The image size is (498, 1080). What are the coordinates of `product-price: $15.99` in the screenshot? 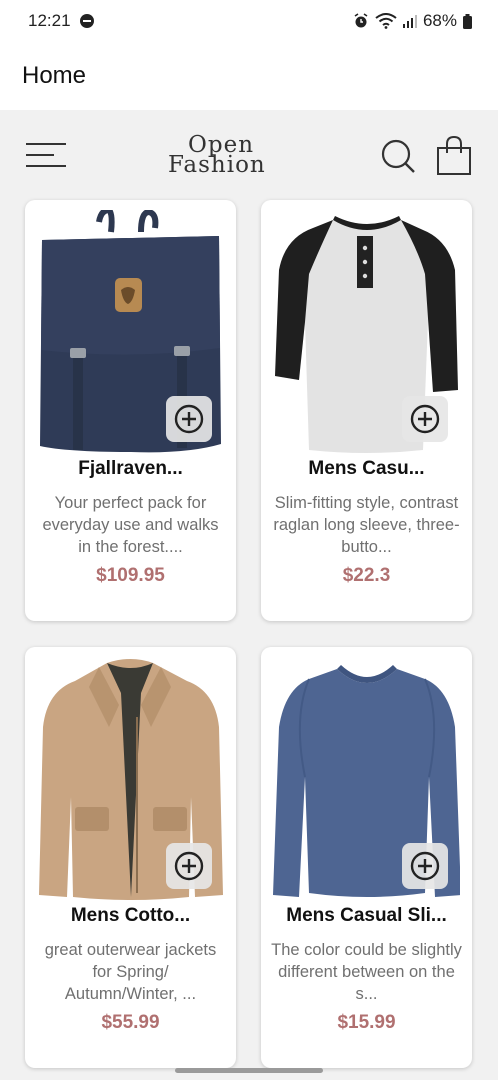 It's located at (366, 1022).